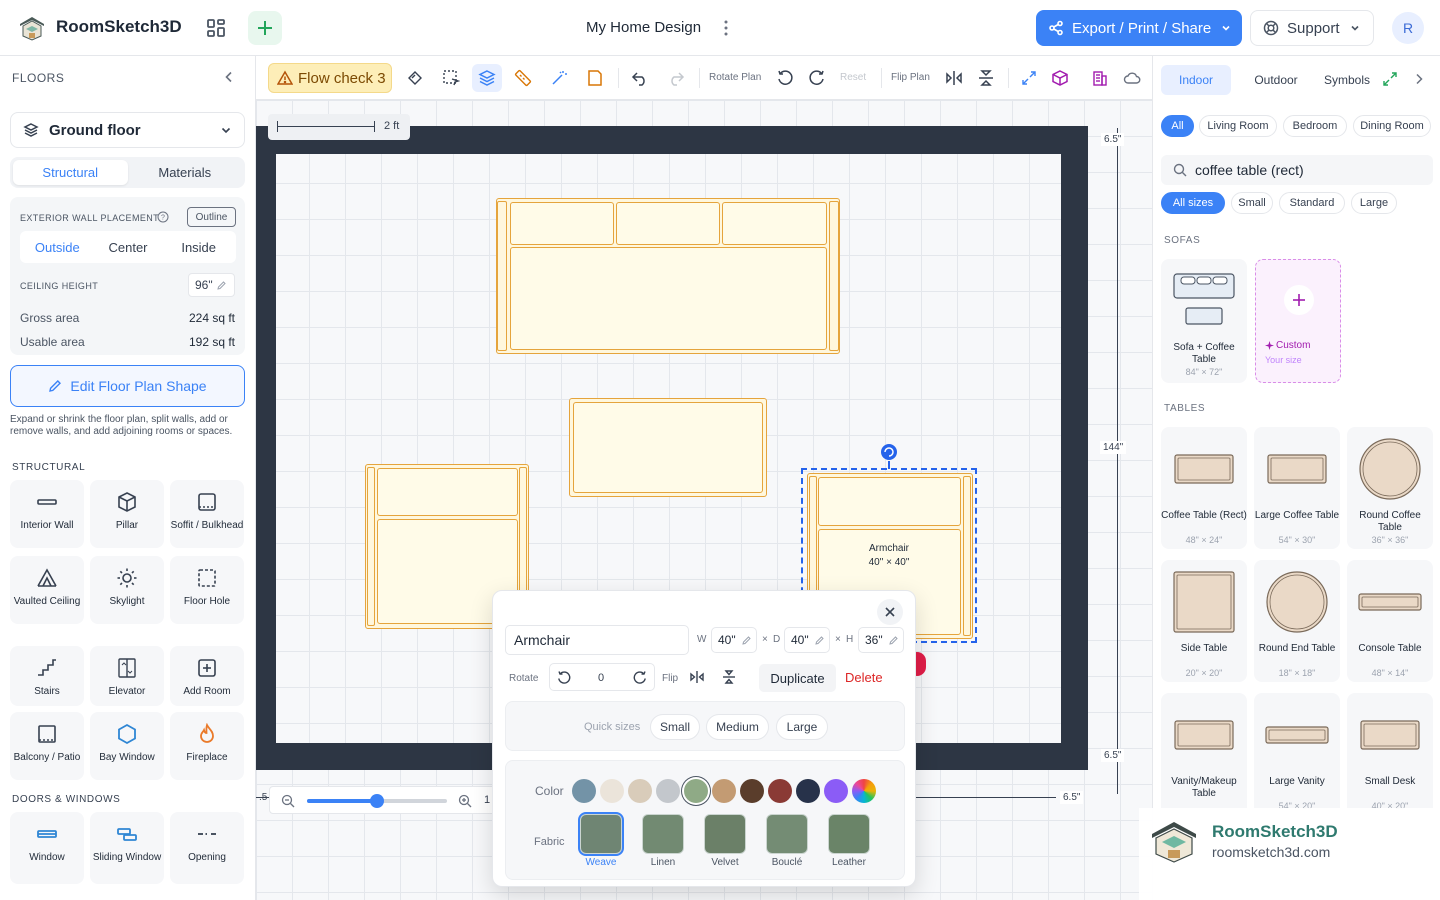  I want to click on close-popup-button, so click(890, 612).